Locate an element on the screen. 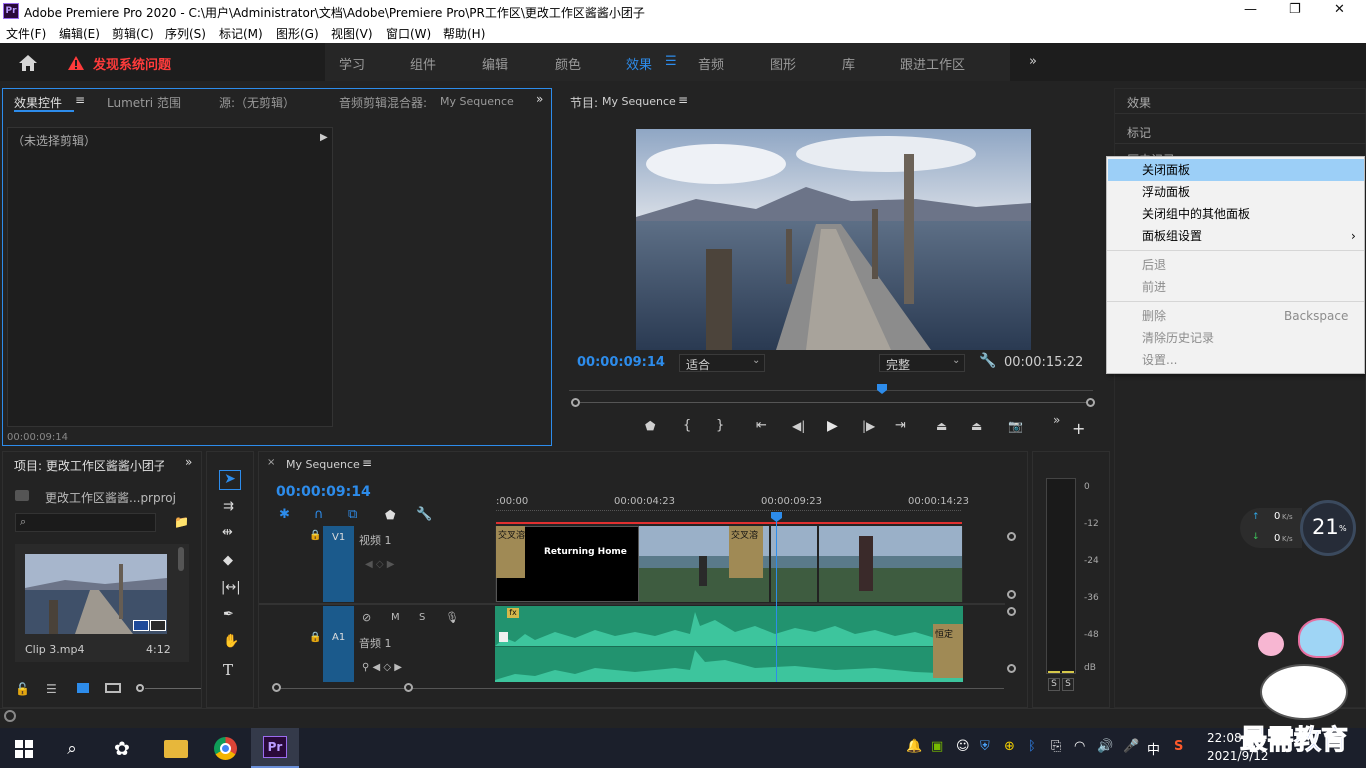 The width and height of the screenshot is (1366, 768). audio-clip-waveform is located at coordinates (729, 644).